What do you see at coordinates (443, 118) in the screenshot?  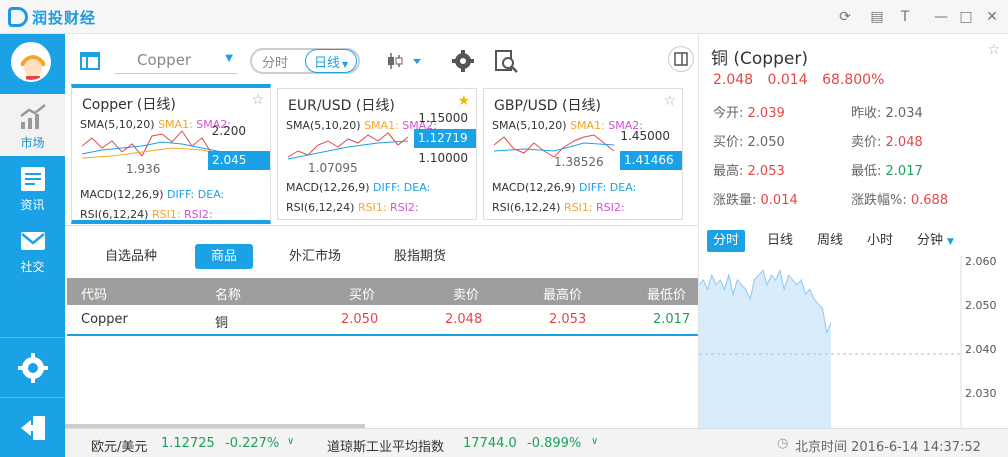 I see `card-price-high: 1.15000` at bounding box center [443, 118].